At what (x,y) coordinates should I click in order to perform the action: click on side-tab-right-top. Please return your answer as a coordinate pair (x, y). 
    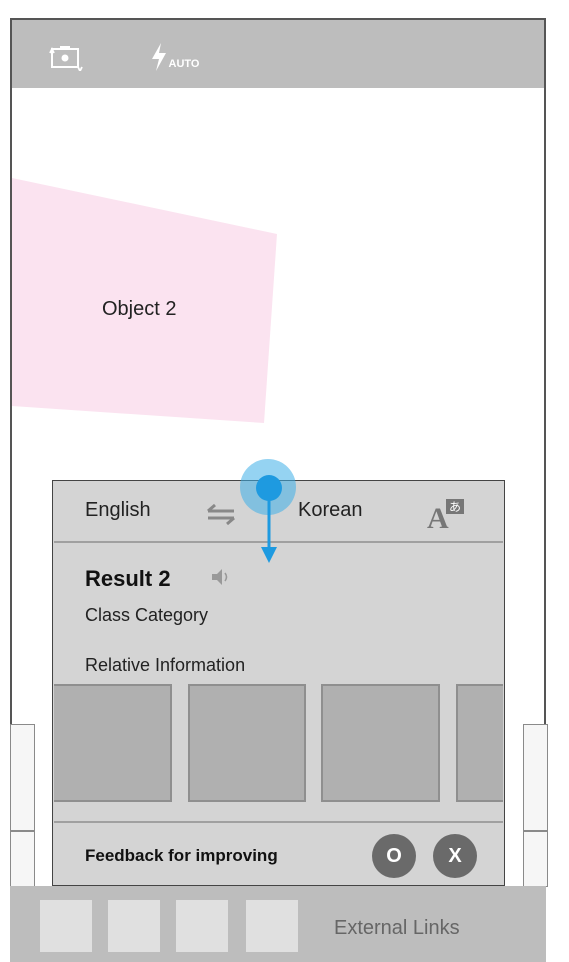
    Looking at the image, I should click on (535, 777).